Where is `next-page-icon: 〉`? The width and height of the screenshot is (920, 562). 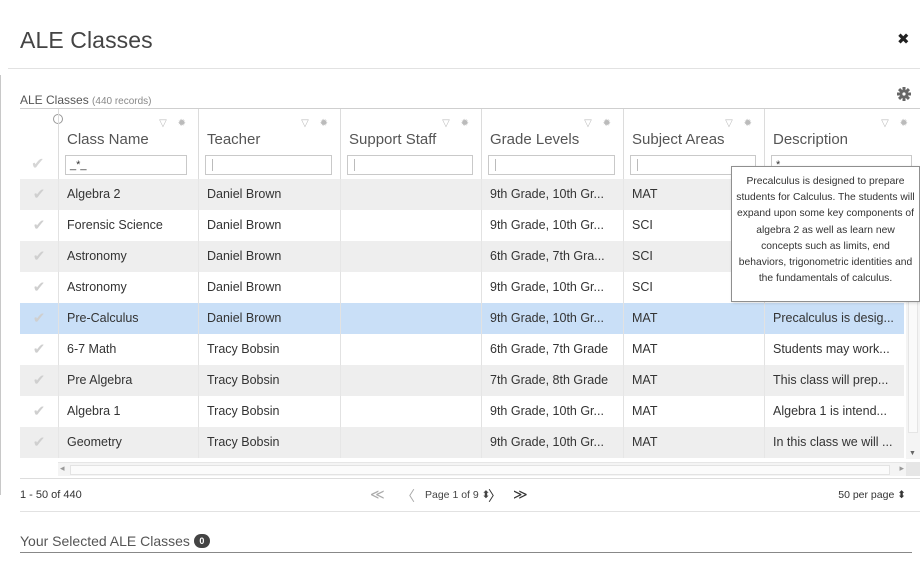
next-page-icon: 〉 is located at coordinates (495, 496).